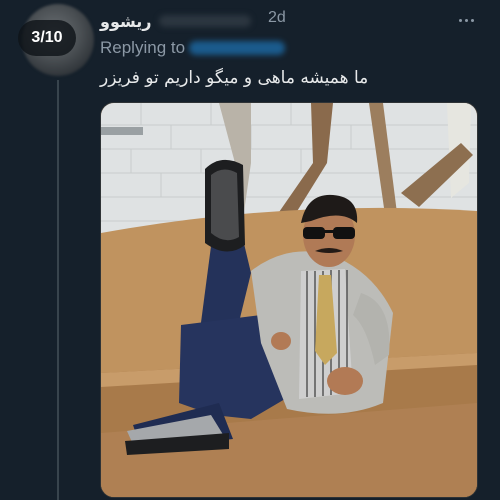 This screenshot has width=500, height=500. What do you see at coordinates (237, 48) in the screenshot?
I see `replying-to-mention-redacted` at bounding box center [237, 48].